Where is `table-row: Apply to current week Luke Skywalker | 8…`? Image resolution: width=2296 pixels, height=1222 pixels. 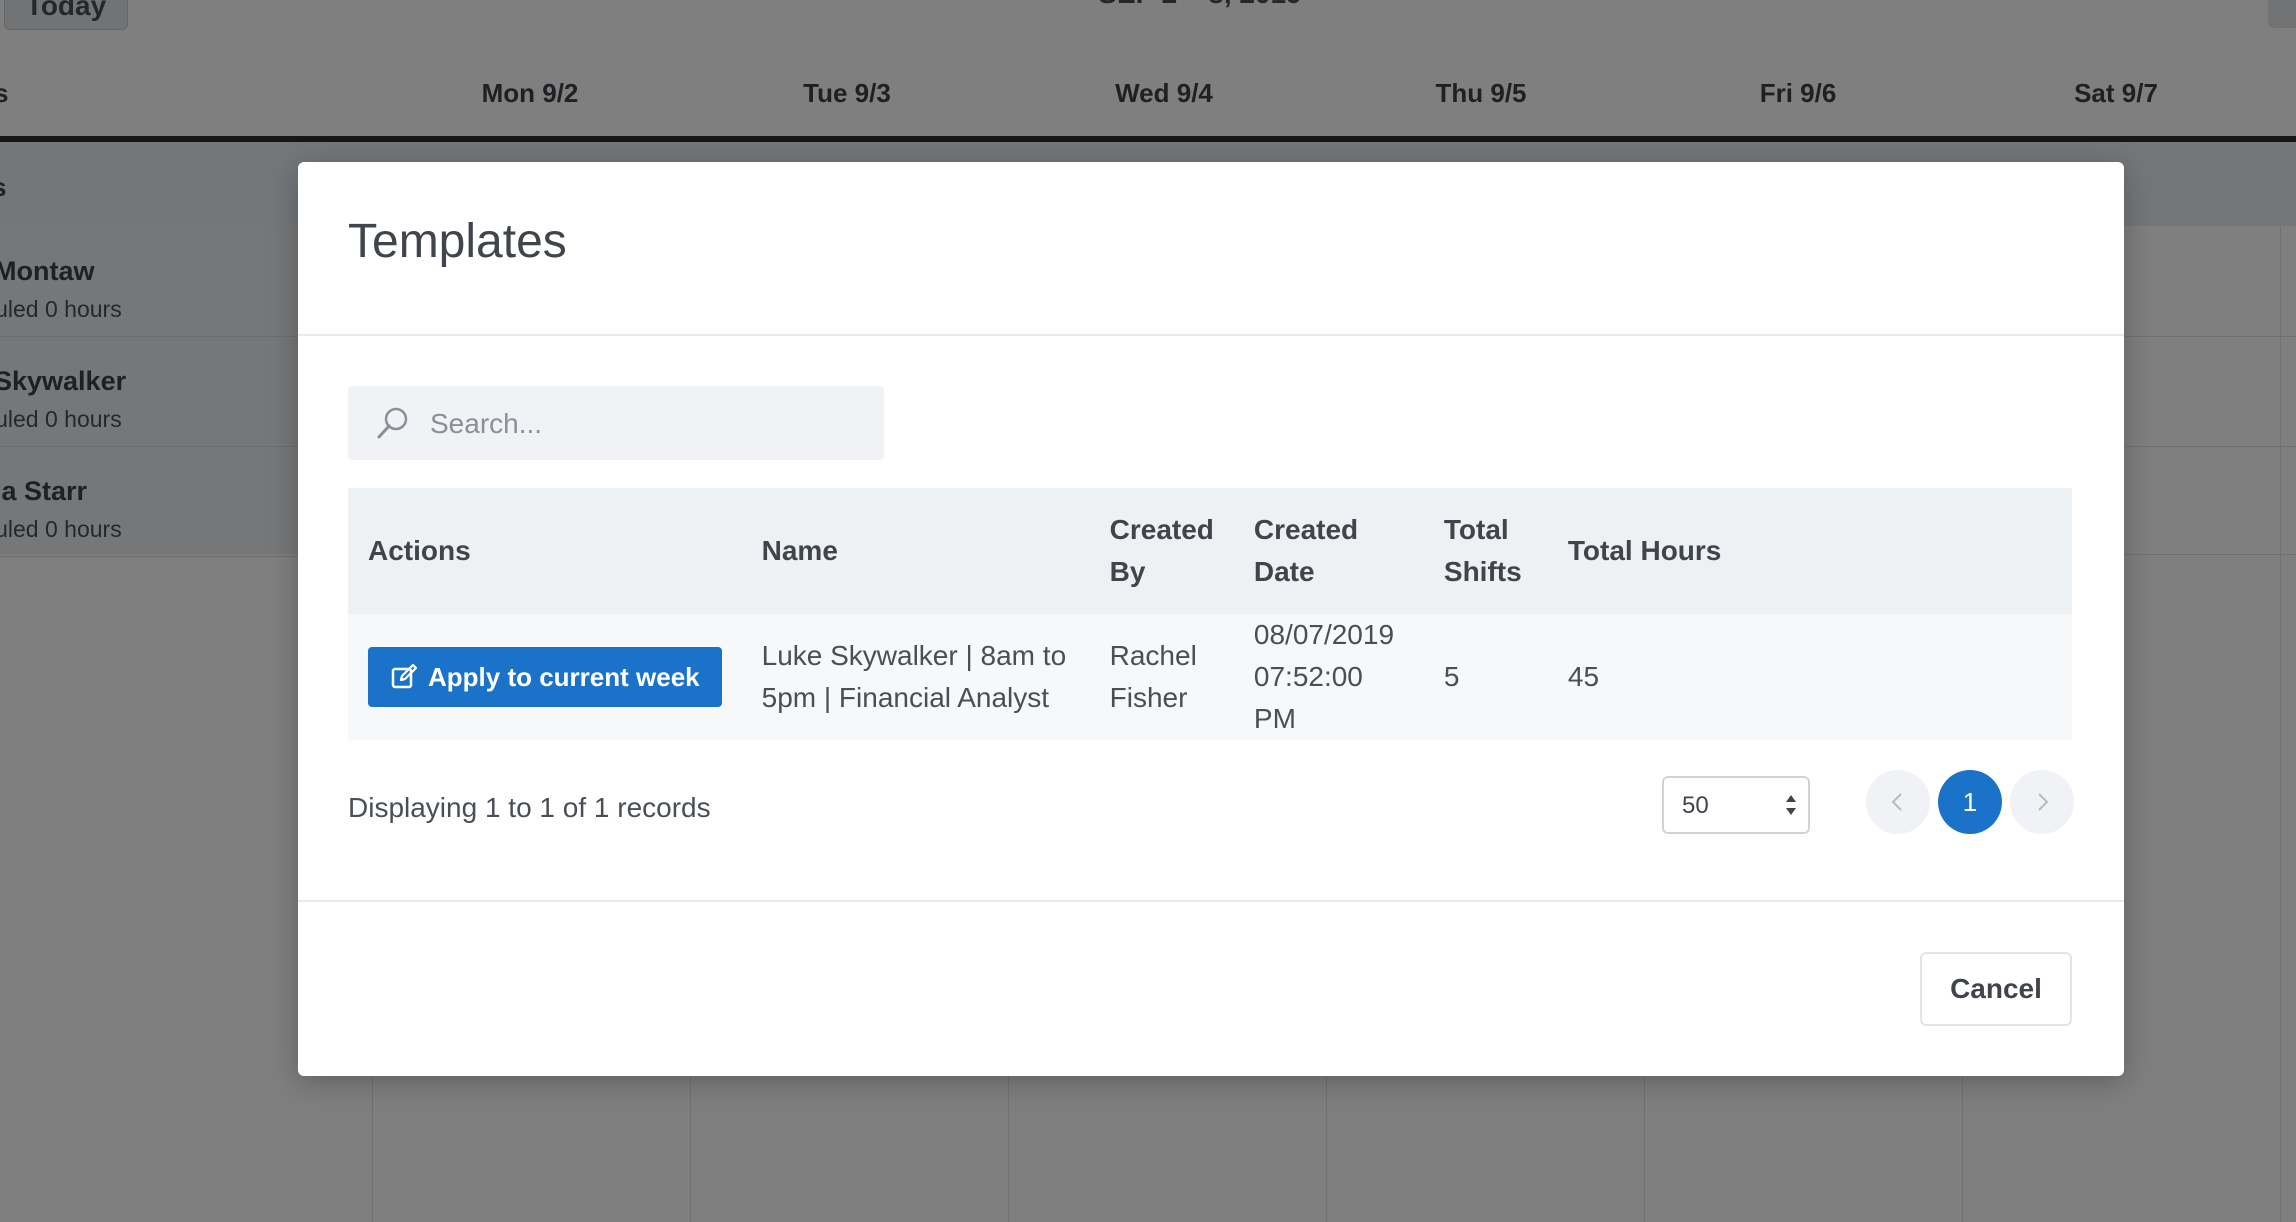 table-row: Apply to current week Luke Skywalker | 8… is located at coordinates (1210, 677).